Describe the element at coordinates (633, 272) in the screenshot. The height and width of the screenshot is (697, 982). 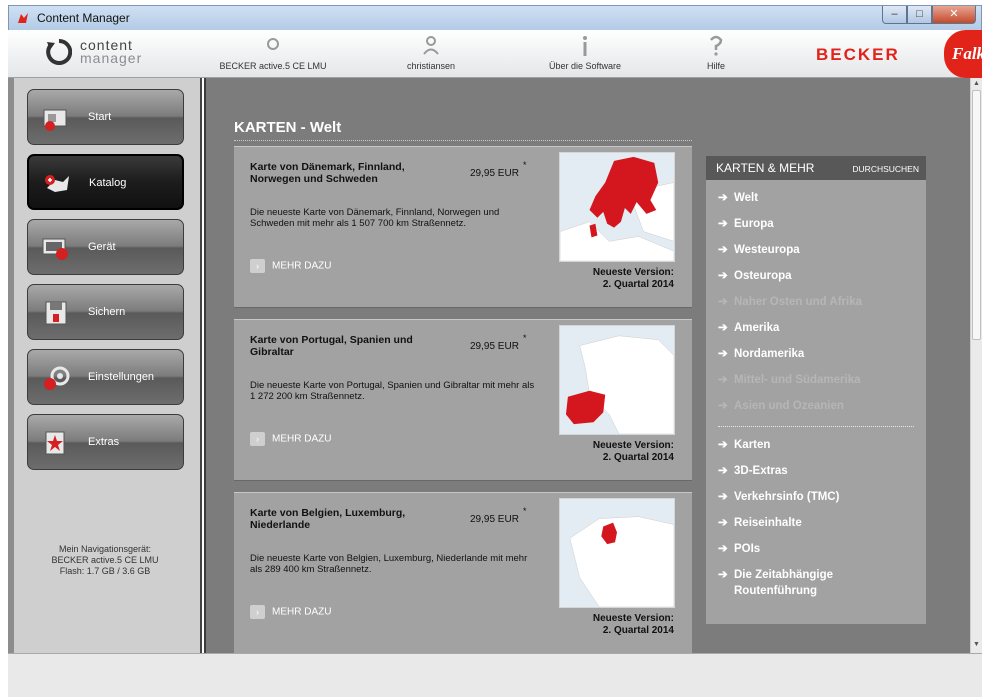
I see `version-label: Neueste Version:` at that location.